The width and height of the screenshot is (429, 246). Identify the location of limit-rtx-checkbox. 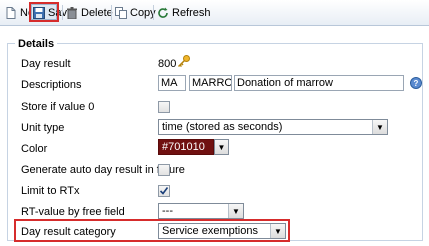
(164, 191).